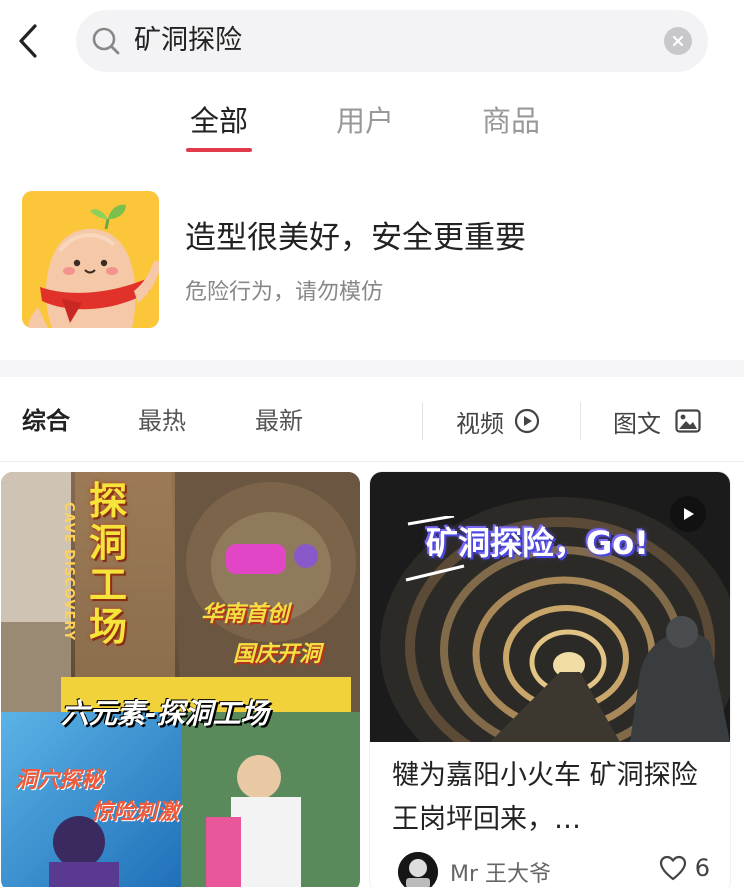 Image resolution: width=744 pixels, height=887 pixels. Describe the element at coordinates (355, 238) in the screenshot. I see `notice-title: 造型很美好，安全更重要` at that location.